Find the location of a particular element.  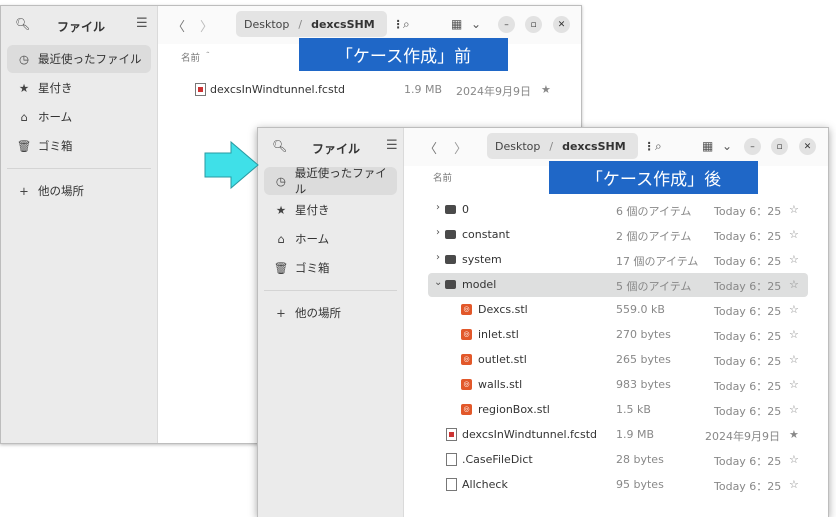

file-size: 2 個のアイテム is located at coordinates (654, 236).